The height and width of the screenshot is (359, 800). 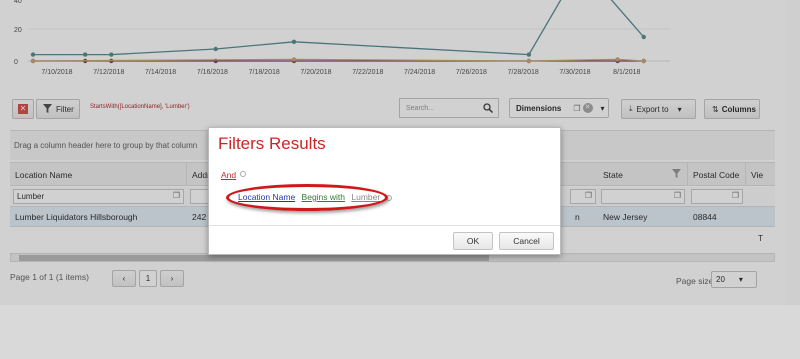 I want to click on dialog-divider, so click(x=384, y=225).